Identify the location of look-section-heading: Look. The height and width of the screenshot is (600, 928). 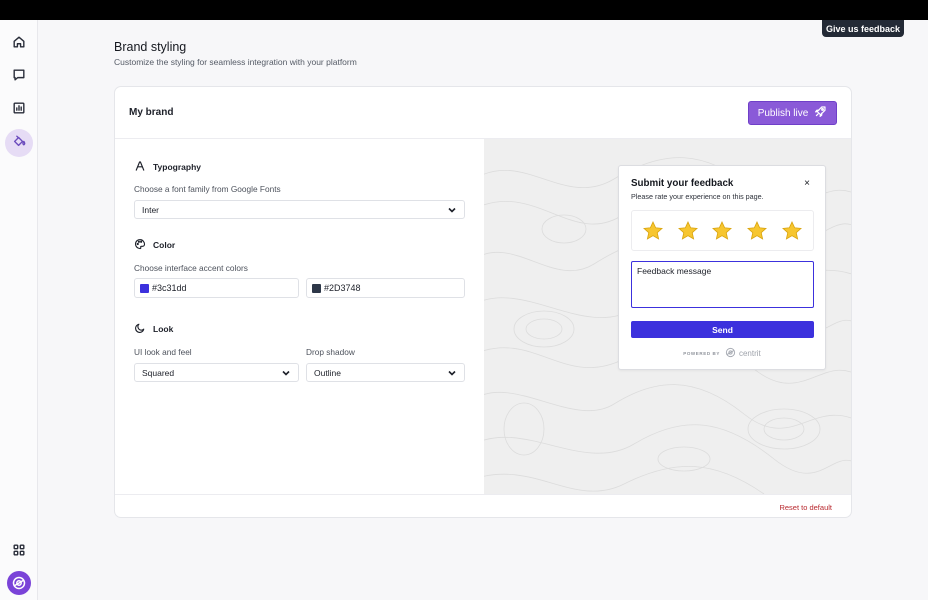
(153, 329).